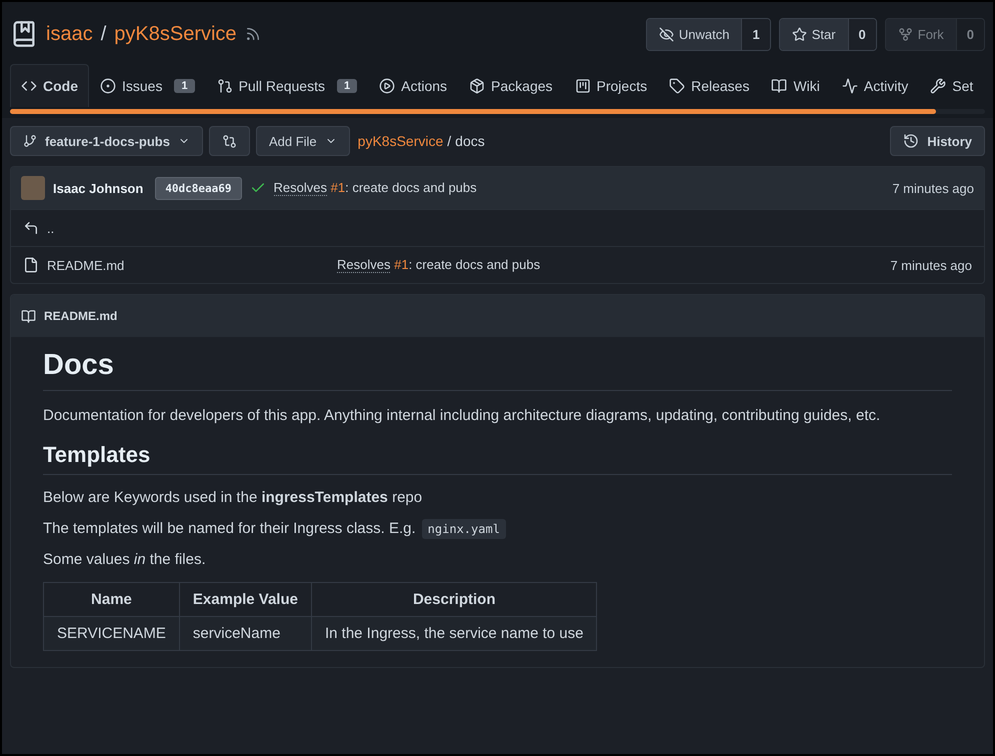 This screenshot has width=995, height=756. I want to click on nav-tab: Releases, so click(709, 85).